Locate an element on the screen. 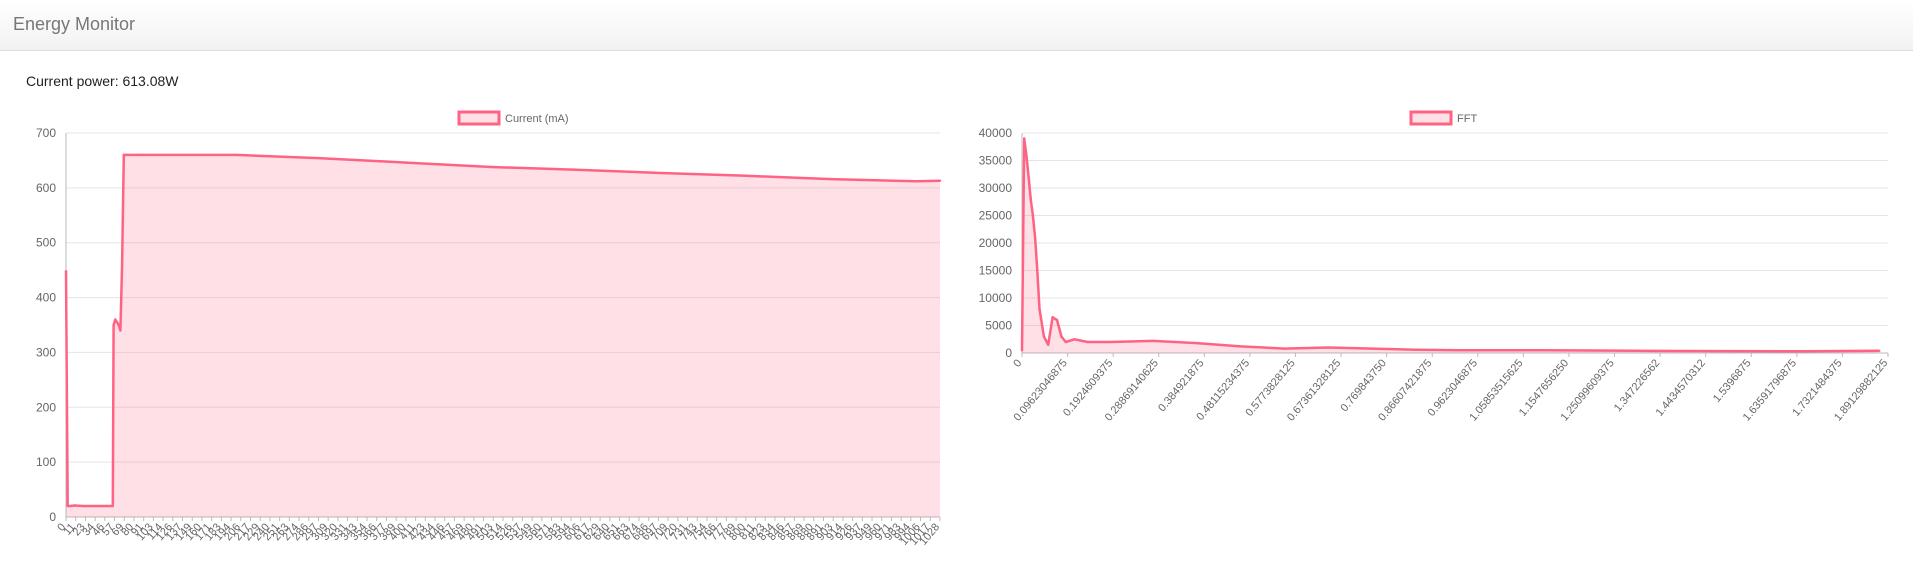 The width and height of the screenshot is (1913, 587). fft-chart-y-tick-label: 30000 is located at coordinates (996, 188).